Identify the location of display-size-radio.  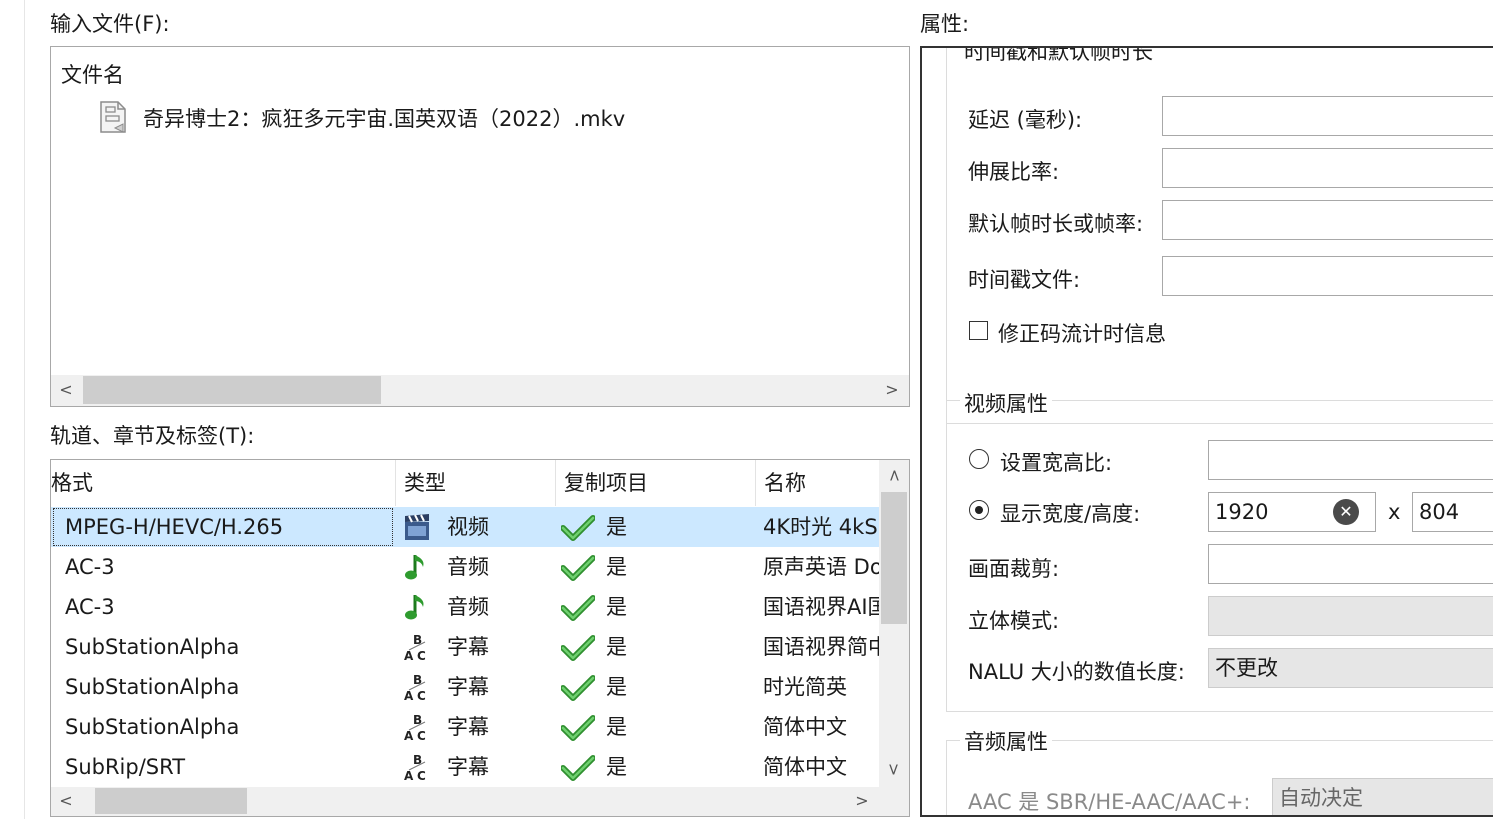
(979, 510).